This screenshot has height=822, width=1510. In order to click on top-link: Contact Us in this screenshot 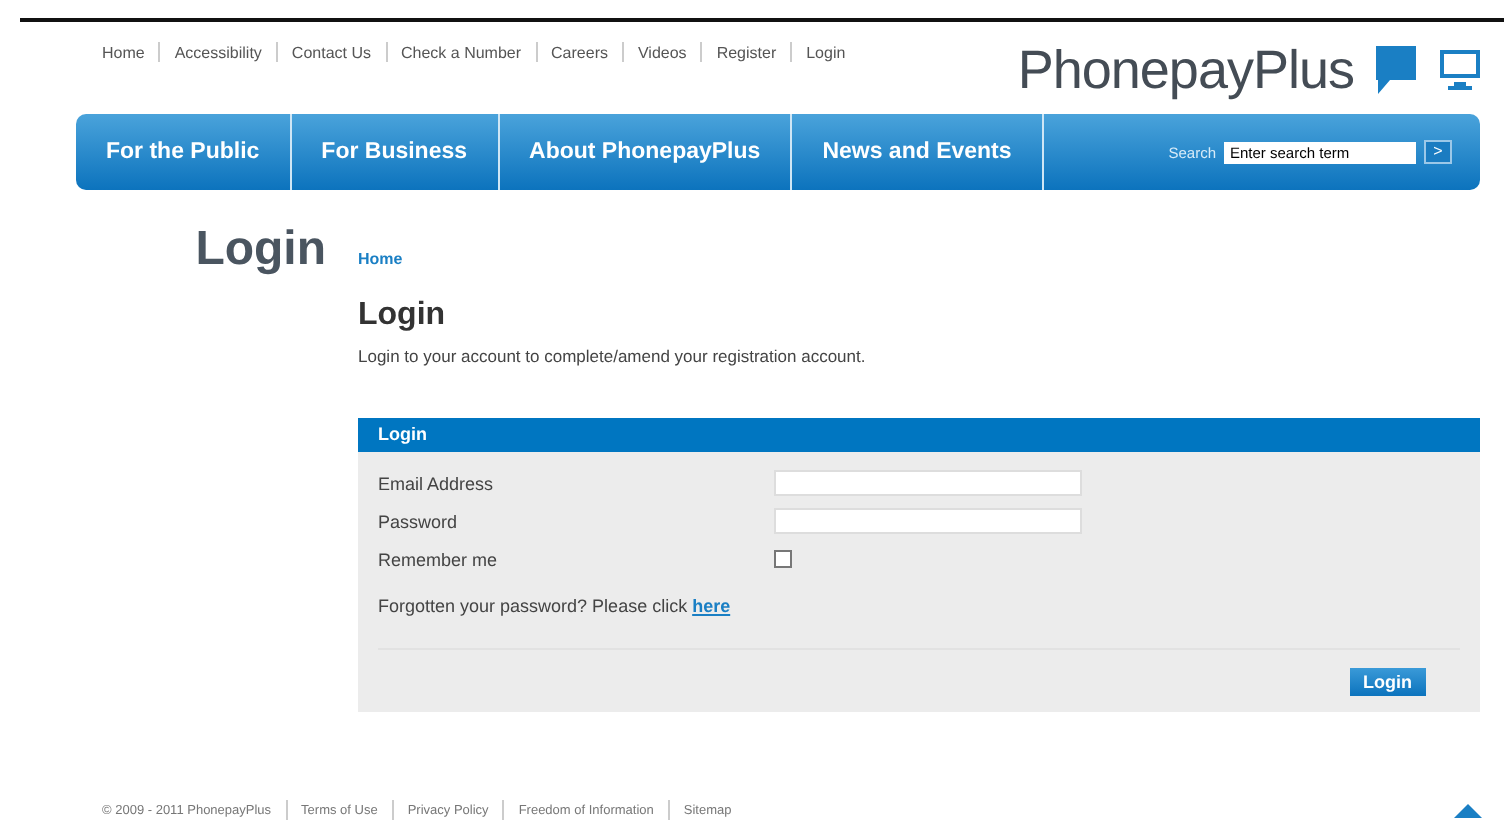, I will do `click(331, 52)`.